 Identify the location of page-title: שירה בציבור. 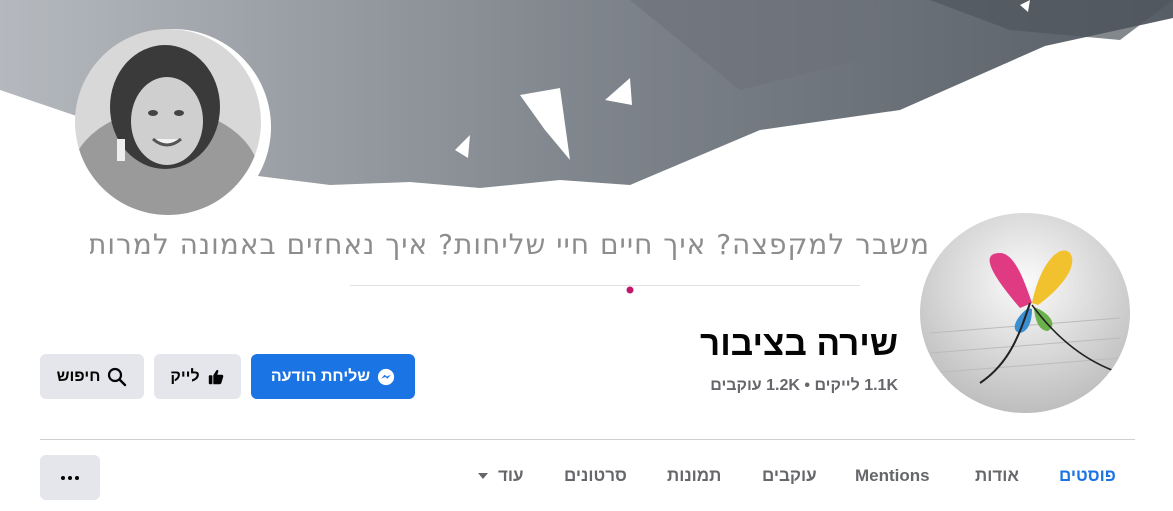
(799, 343).